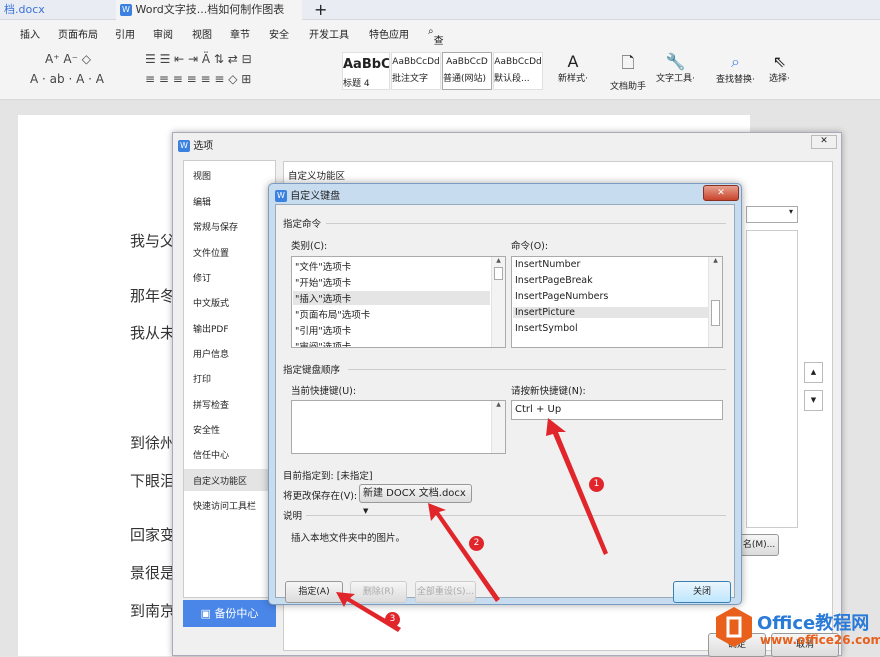  I want to click on annotation-badge: 3, so click(392, 619).